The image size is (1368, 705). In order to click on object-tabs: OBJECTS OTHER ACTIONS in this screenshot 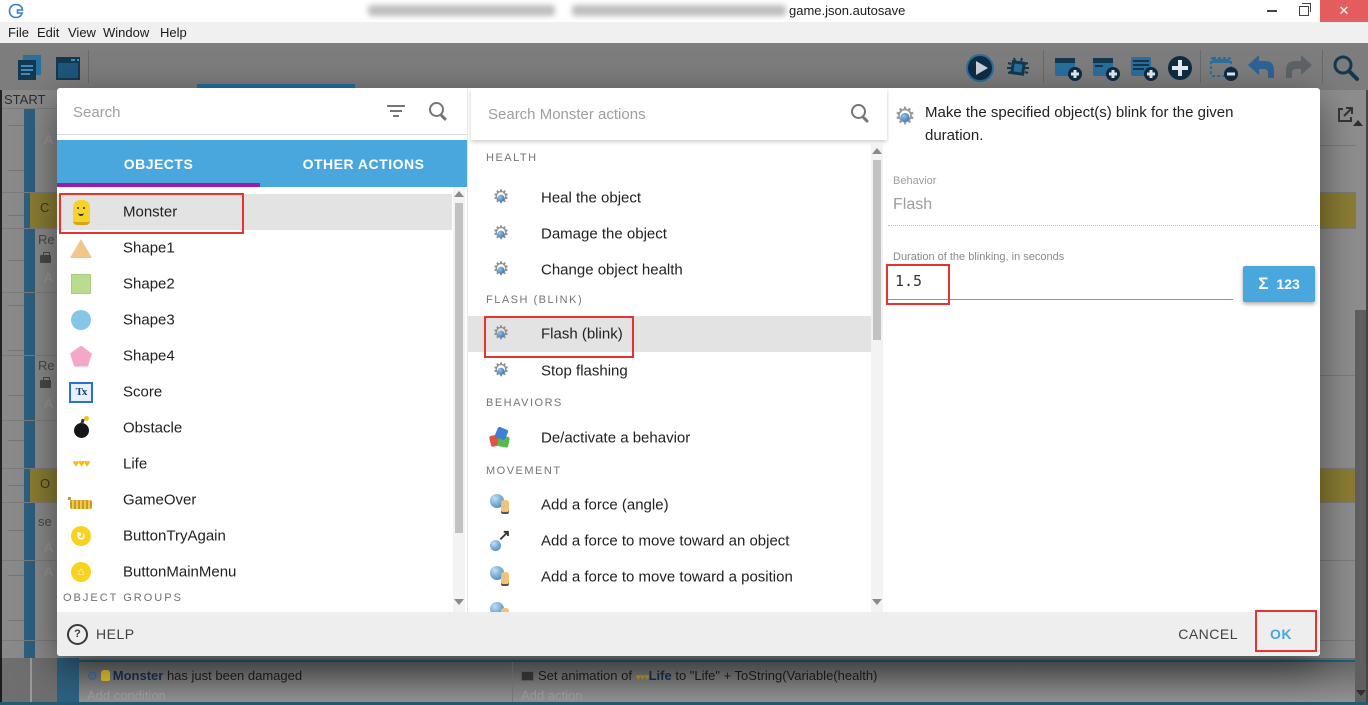, I will do `click(262, 163)`.